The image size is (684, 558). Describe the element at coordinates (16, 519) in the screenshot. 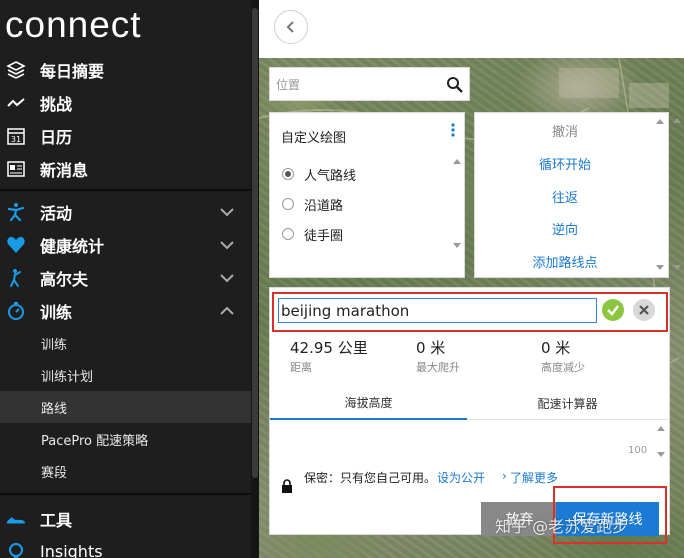

I see `shoe-icon` at that location.